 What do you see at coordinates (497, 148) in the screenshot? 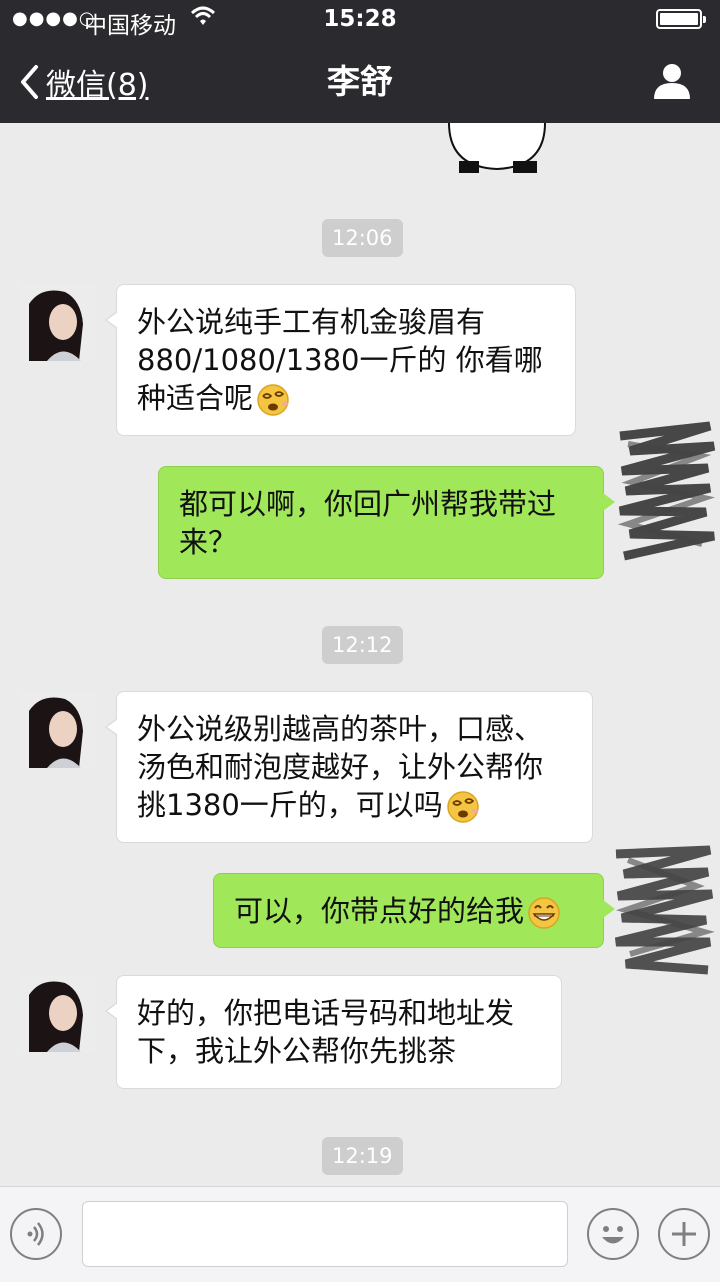
I see `partial-avatar` at bounding box center [497, 148].